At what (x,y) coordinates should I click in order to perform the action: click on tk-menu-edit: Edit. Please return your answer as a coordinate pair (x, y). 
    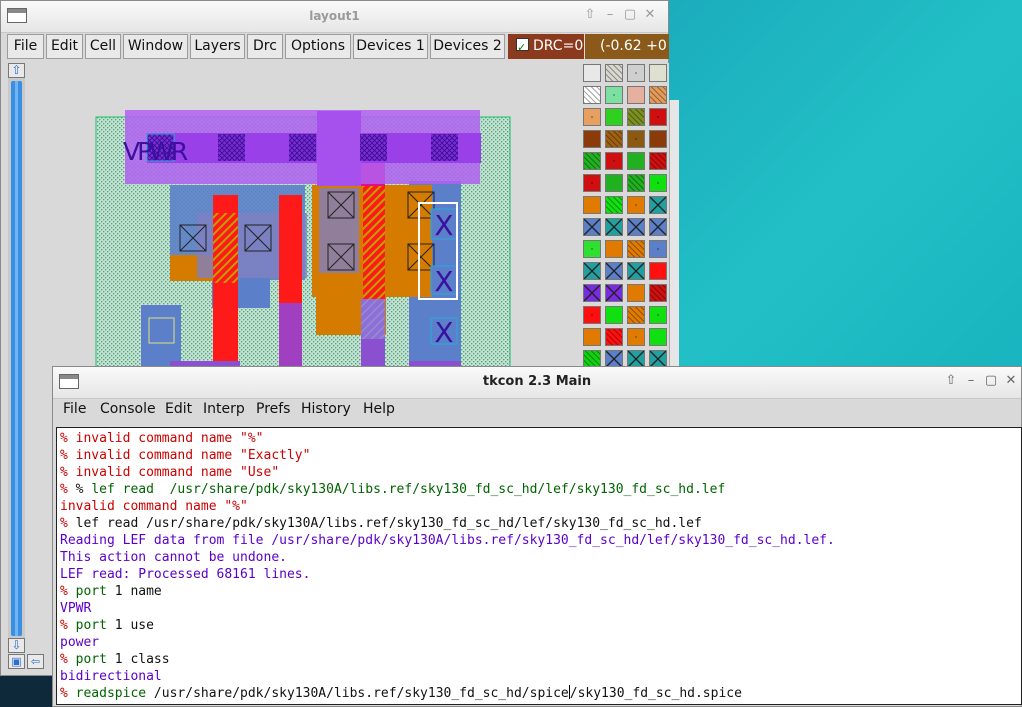
    Looking at the image, I should click on (178, 409).